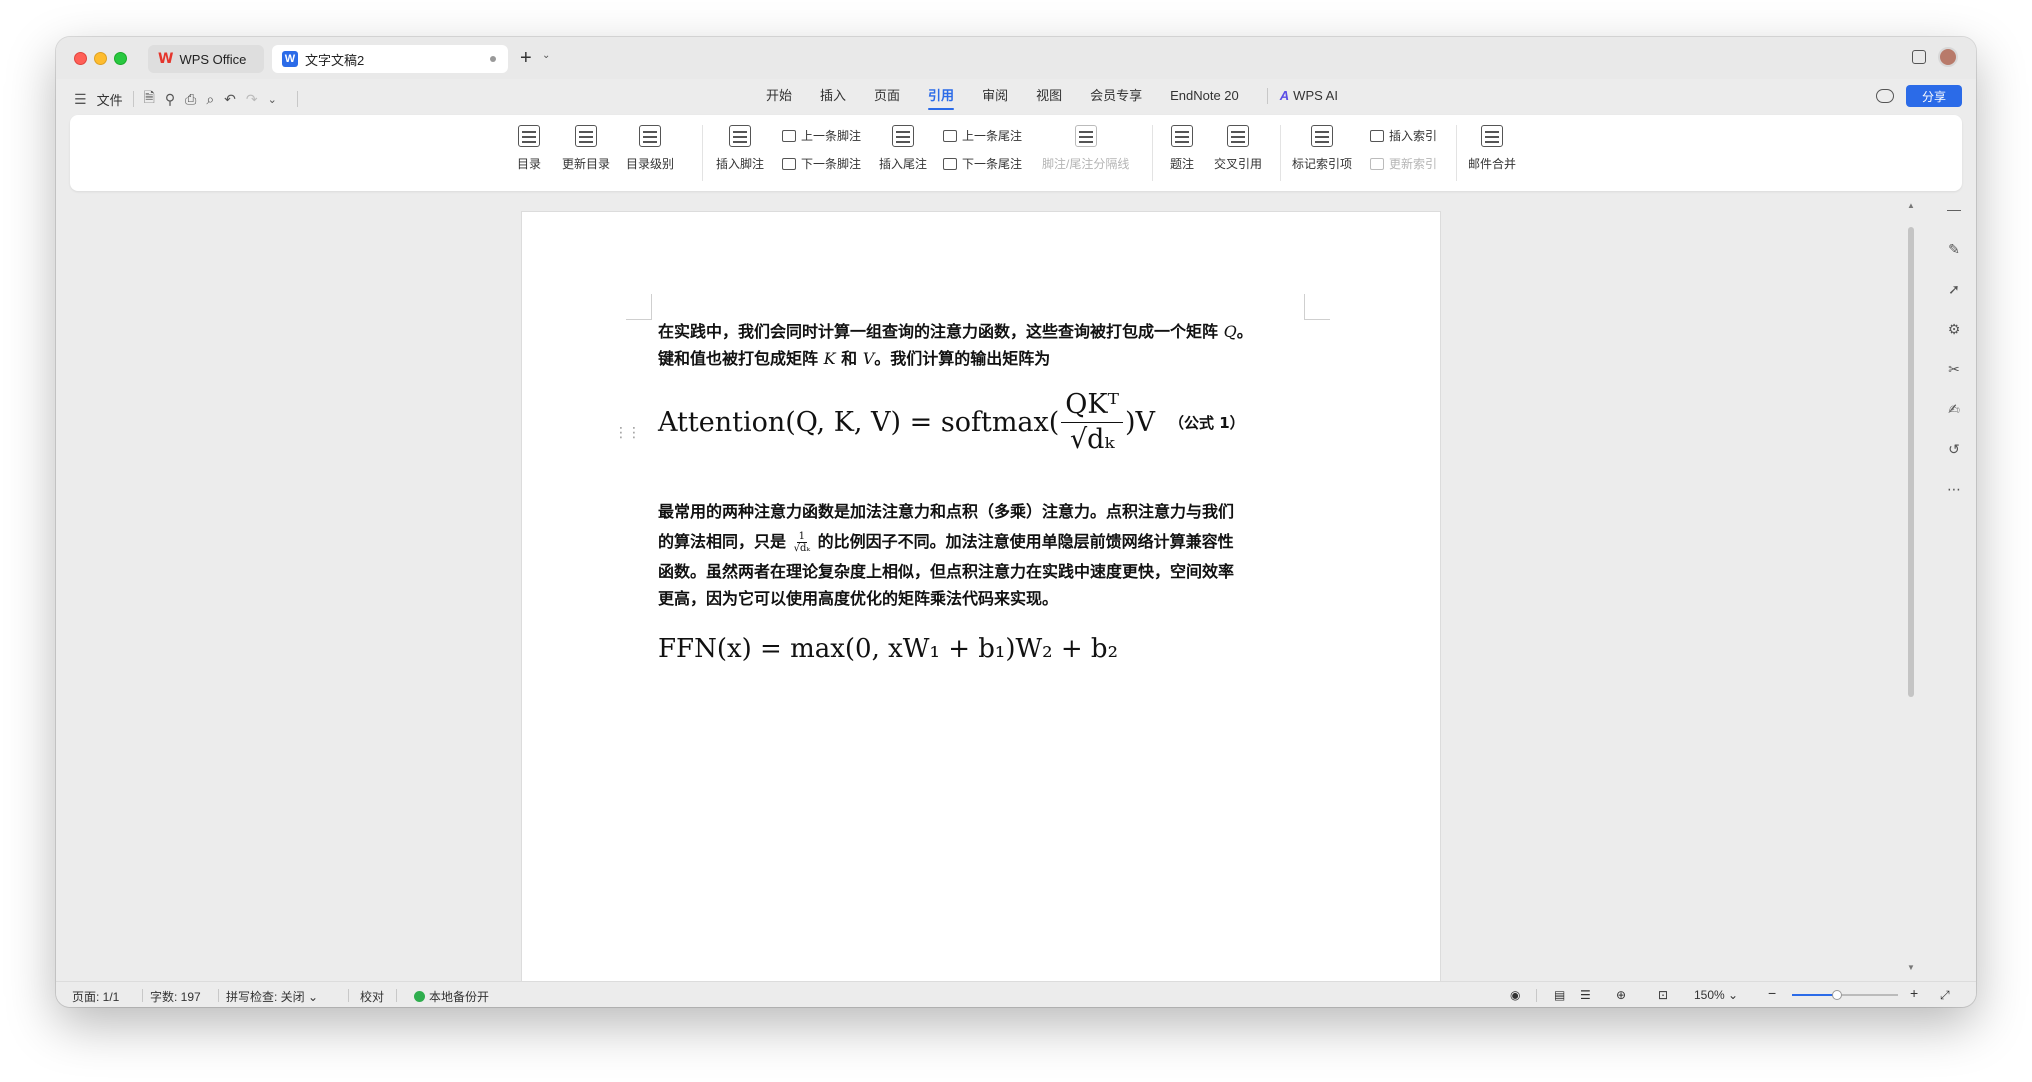 The image size is (2032, 1082). Describe the element at coordinates (1413, 136) in the screenshot. I see `insert-index-label: 插入索引` at that location.